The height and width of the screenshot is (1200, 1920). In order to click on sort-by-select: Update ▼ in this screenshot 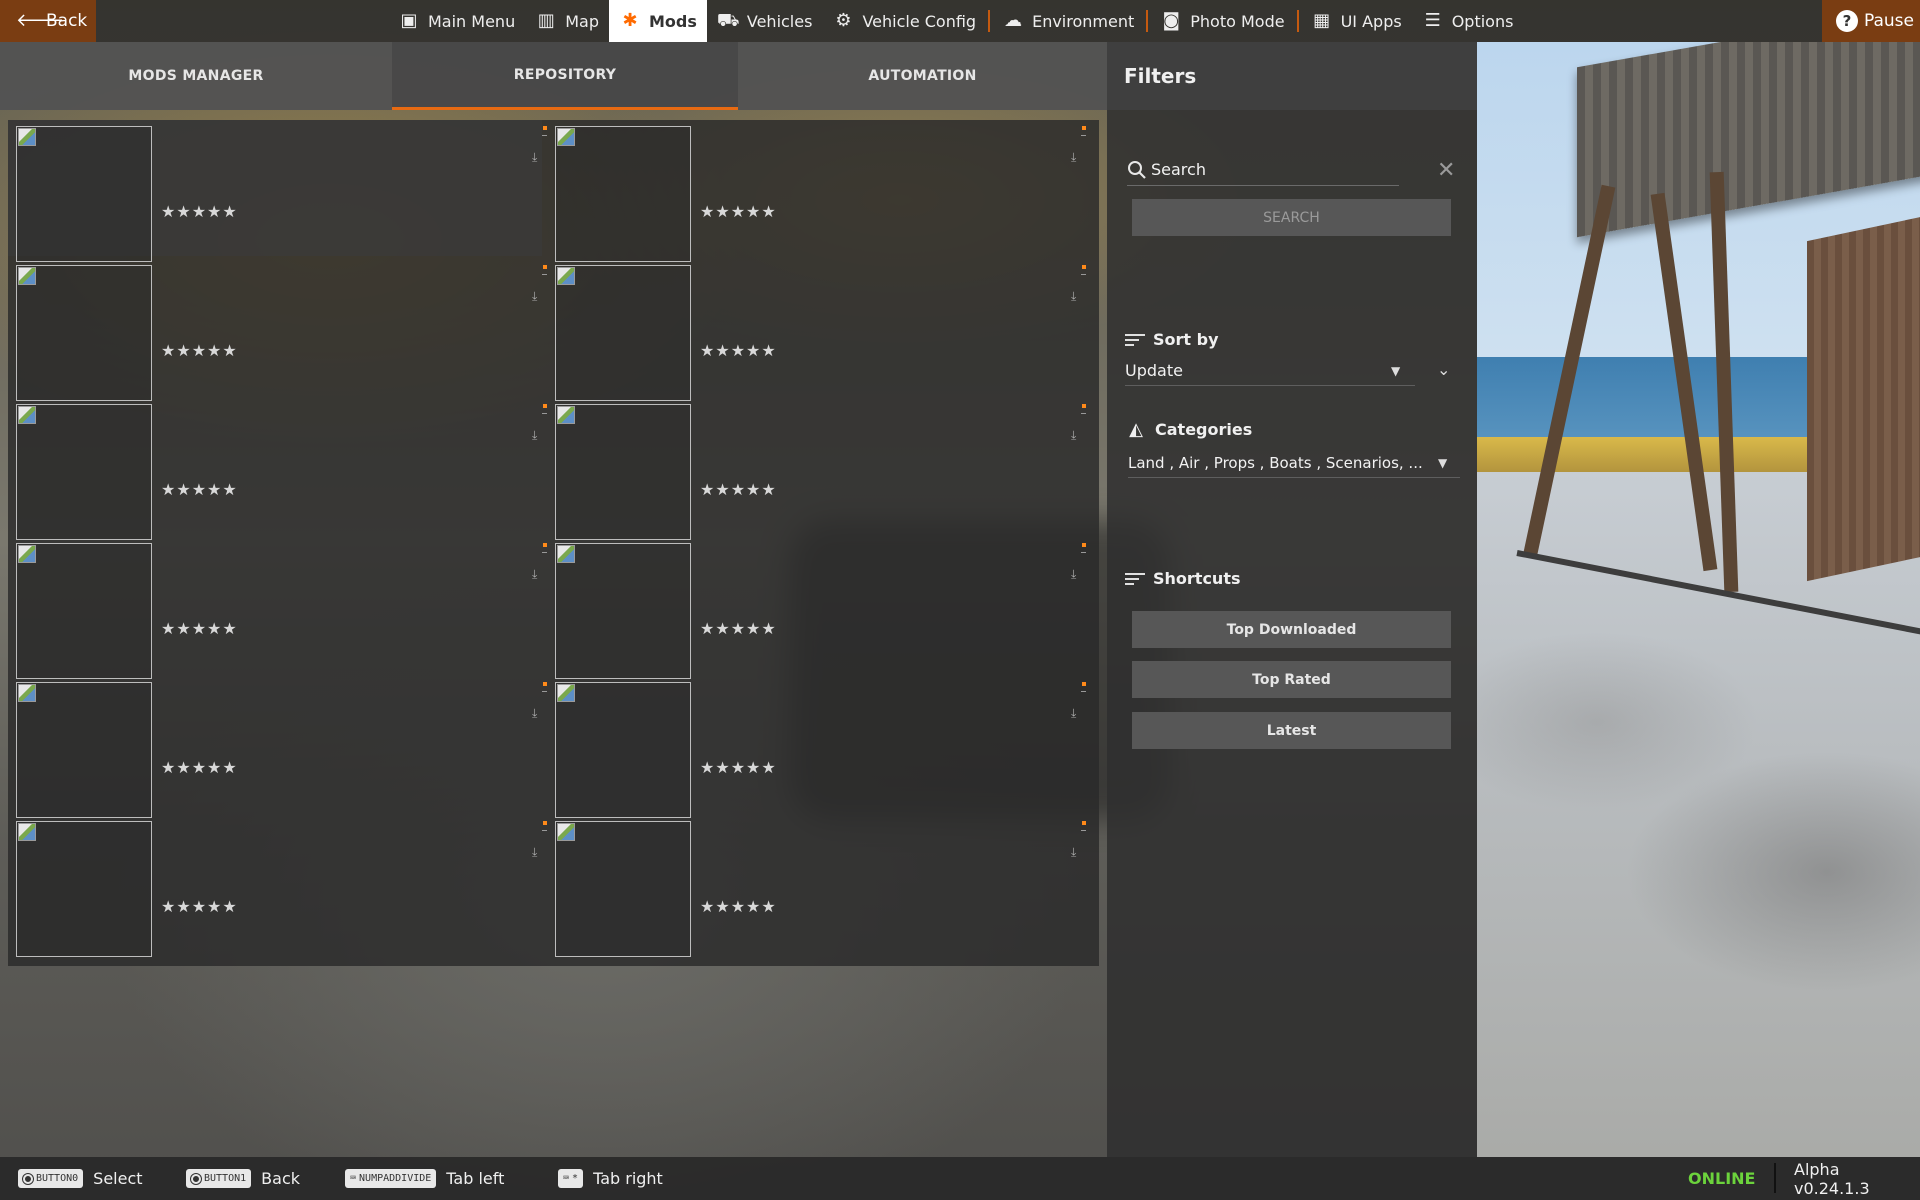, I will do `click(1270, 371)`.